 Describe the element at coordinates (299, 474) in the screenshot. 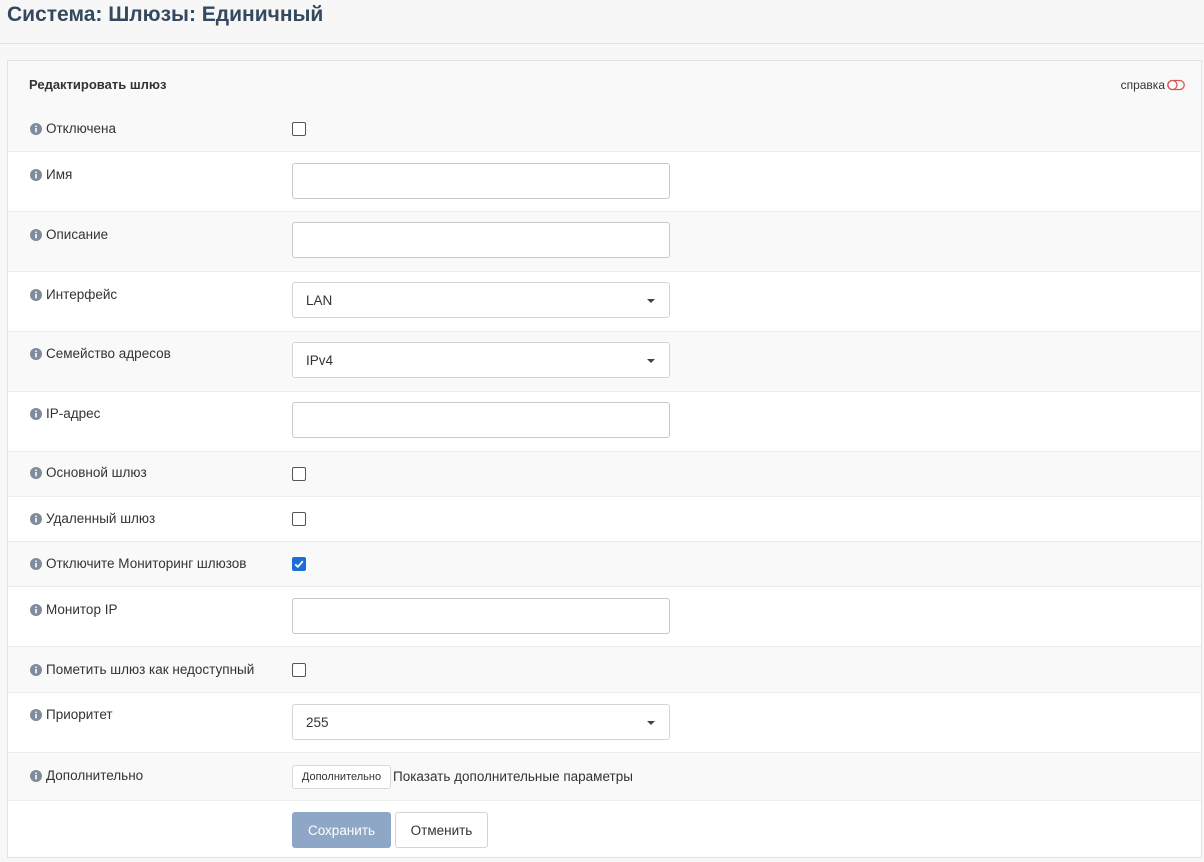

I see `default-gateway-checkbox` at that location.